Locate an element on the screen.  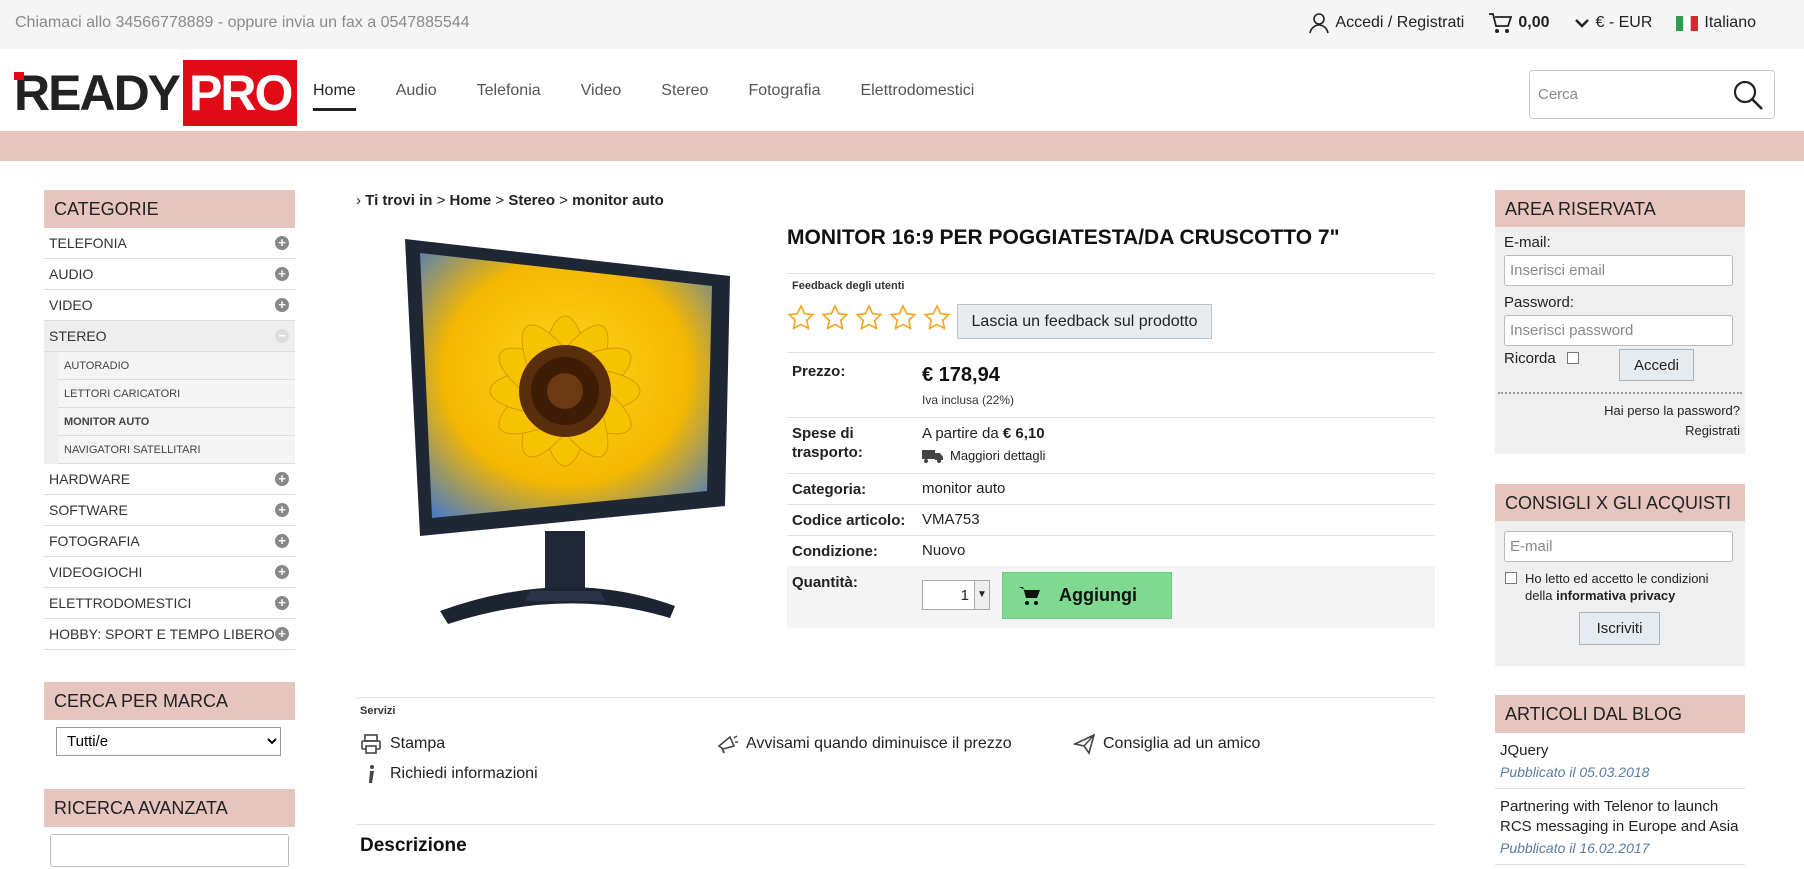
email-field is located at coordinates (1618, 270).